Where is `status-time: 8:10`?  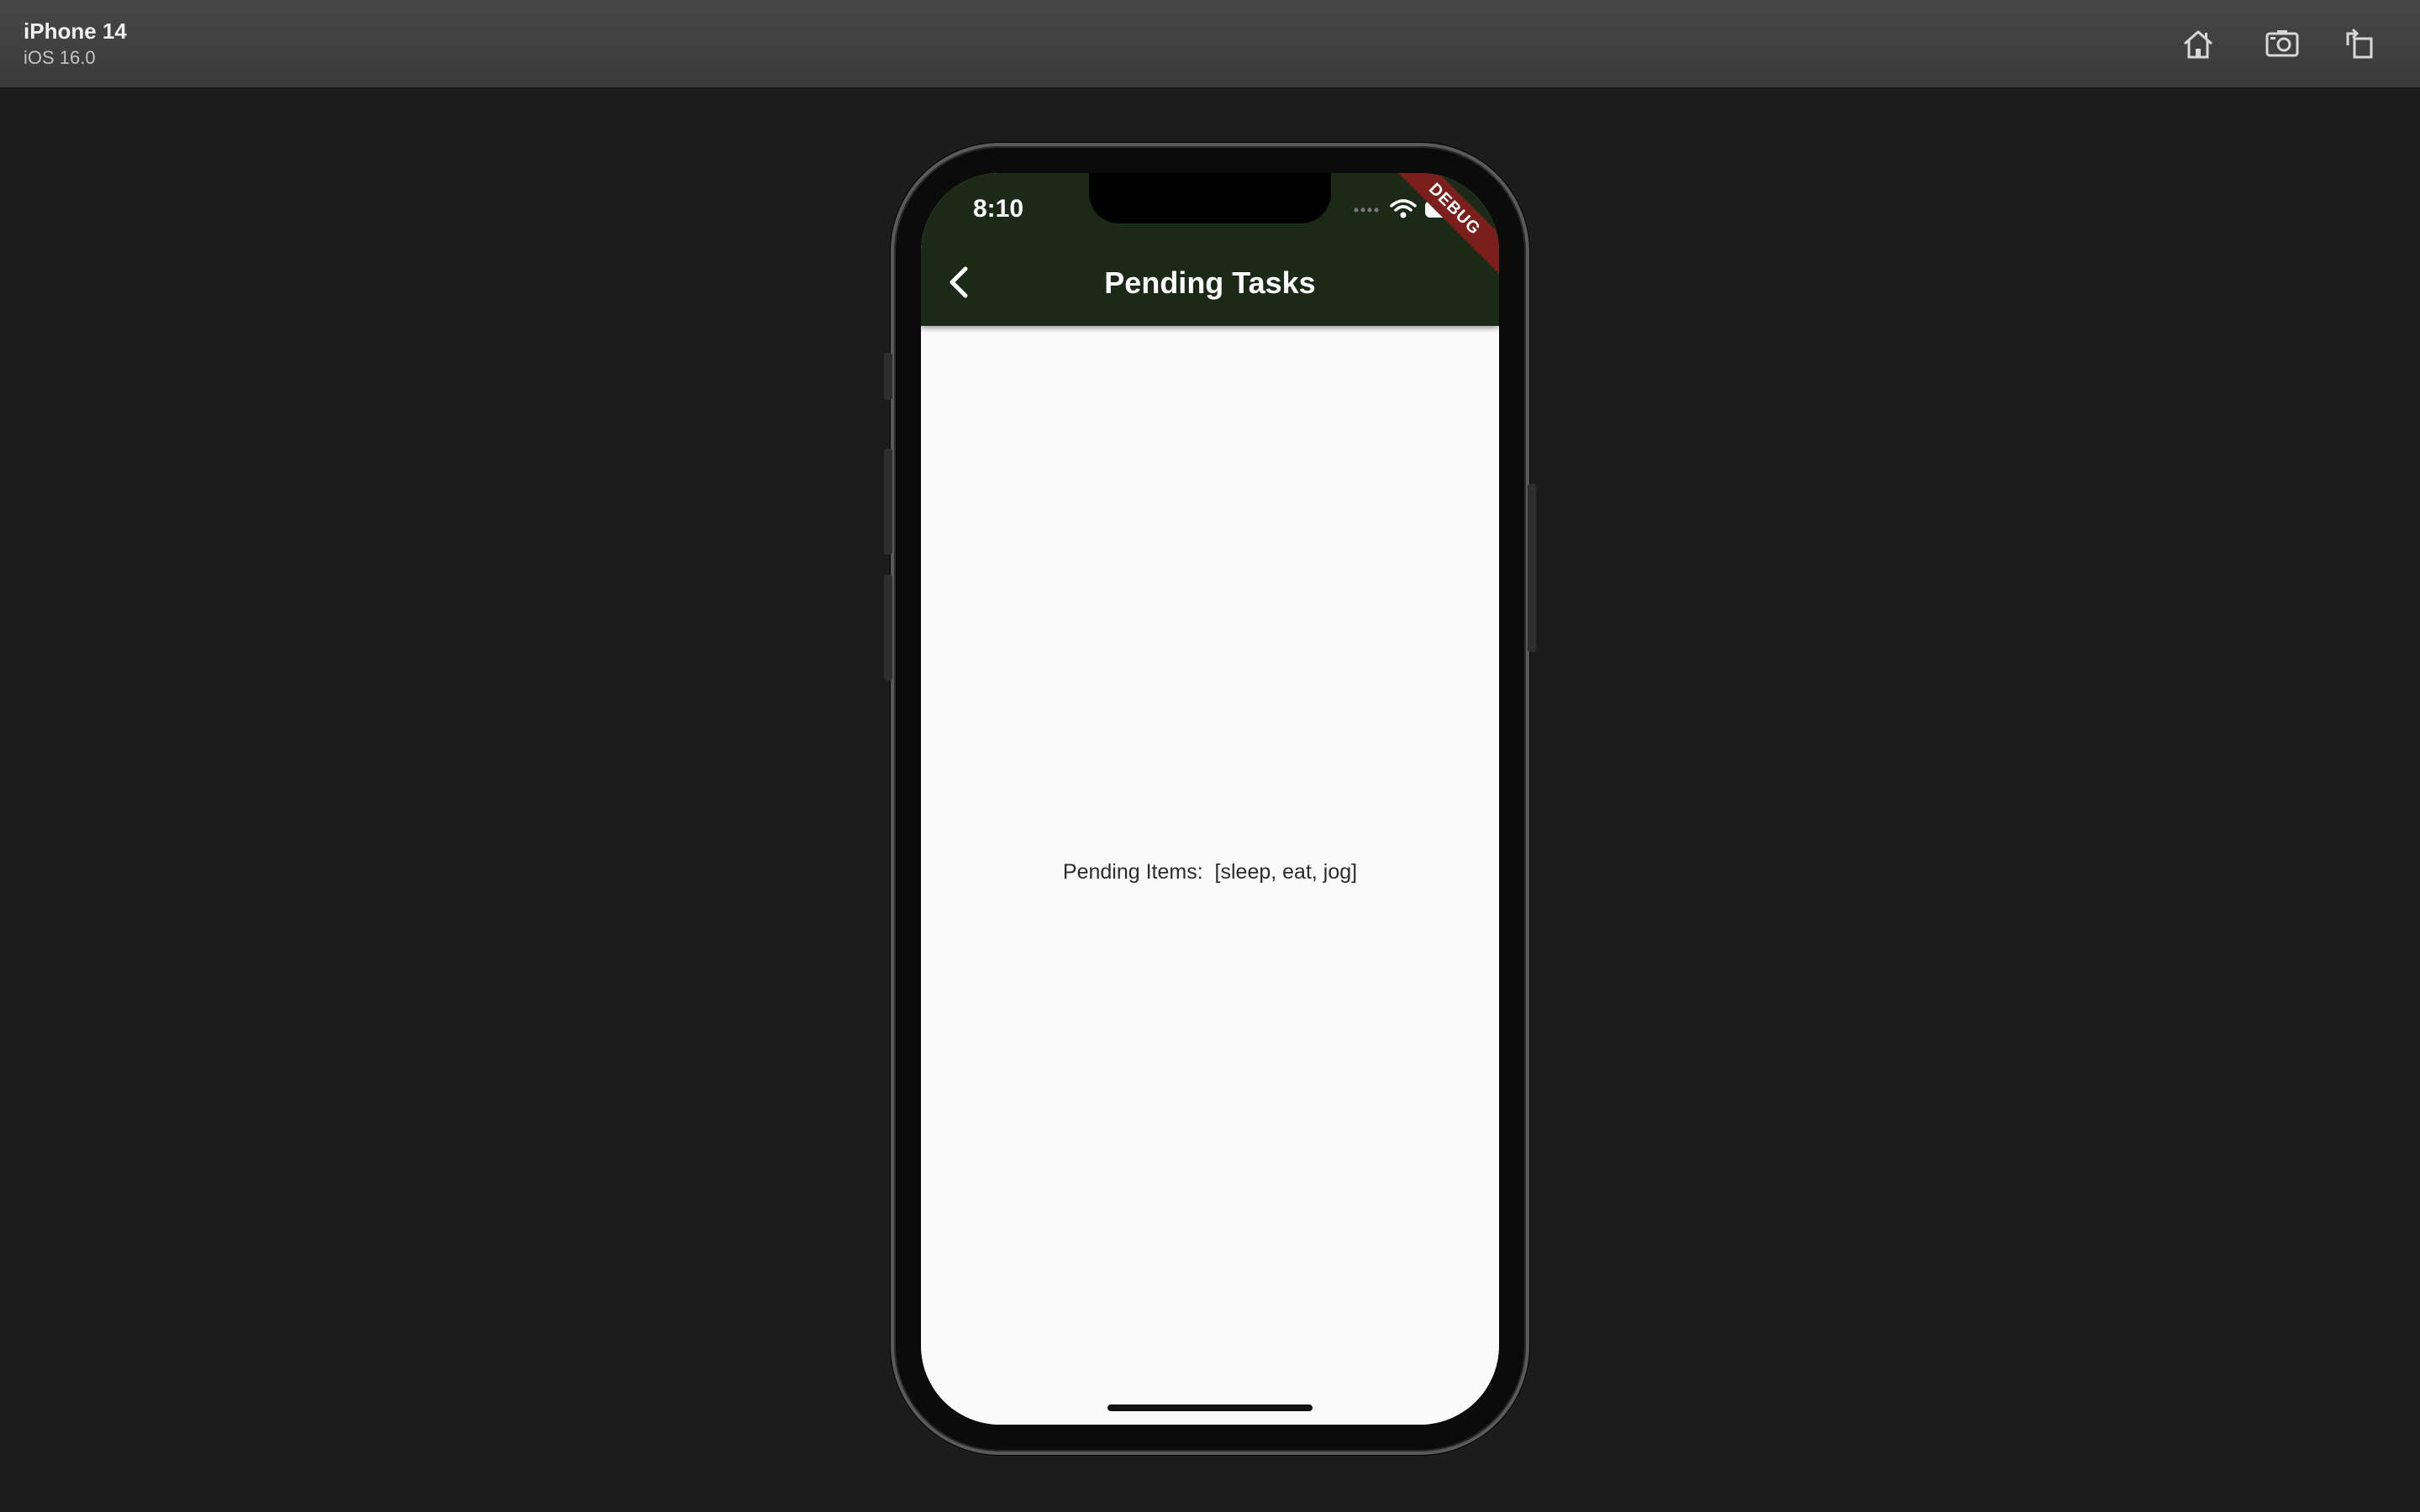
status-time: 8:10 is located at coordinates (998, 209).